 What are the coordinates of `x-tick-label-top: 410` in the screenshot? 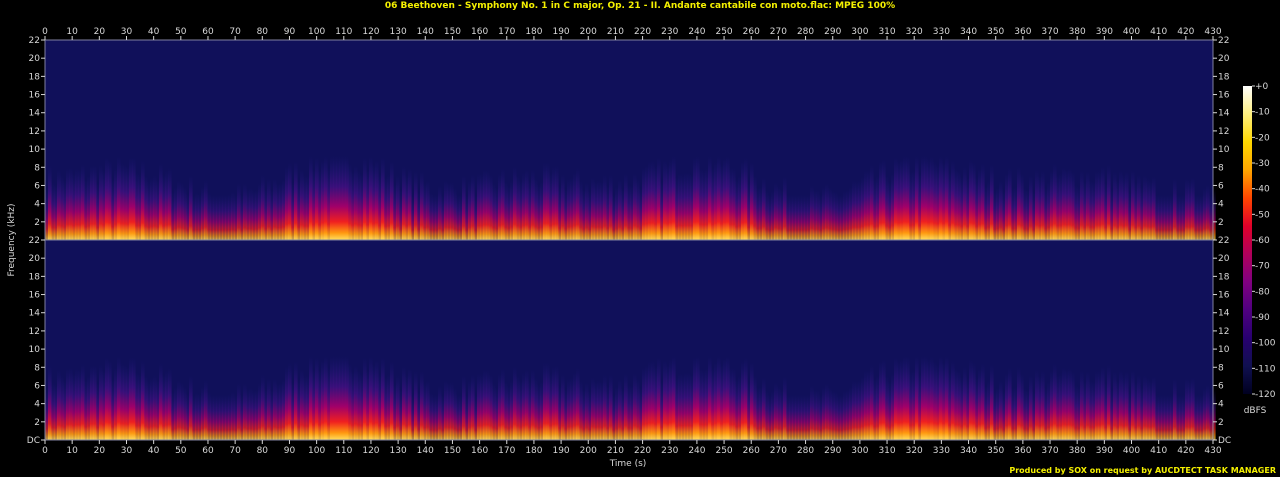 It's located at (1158, 32).